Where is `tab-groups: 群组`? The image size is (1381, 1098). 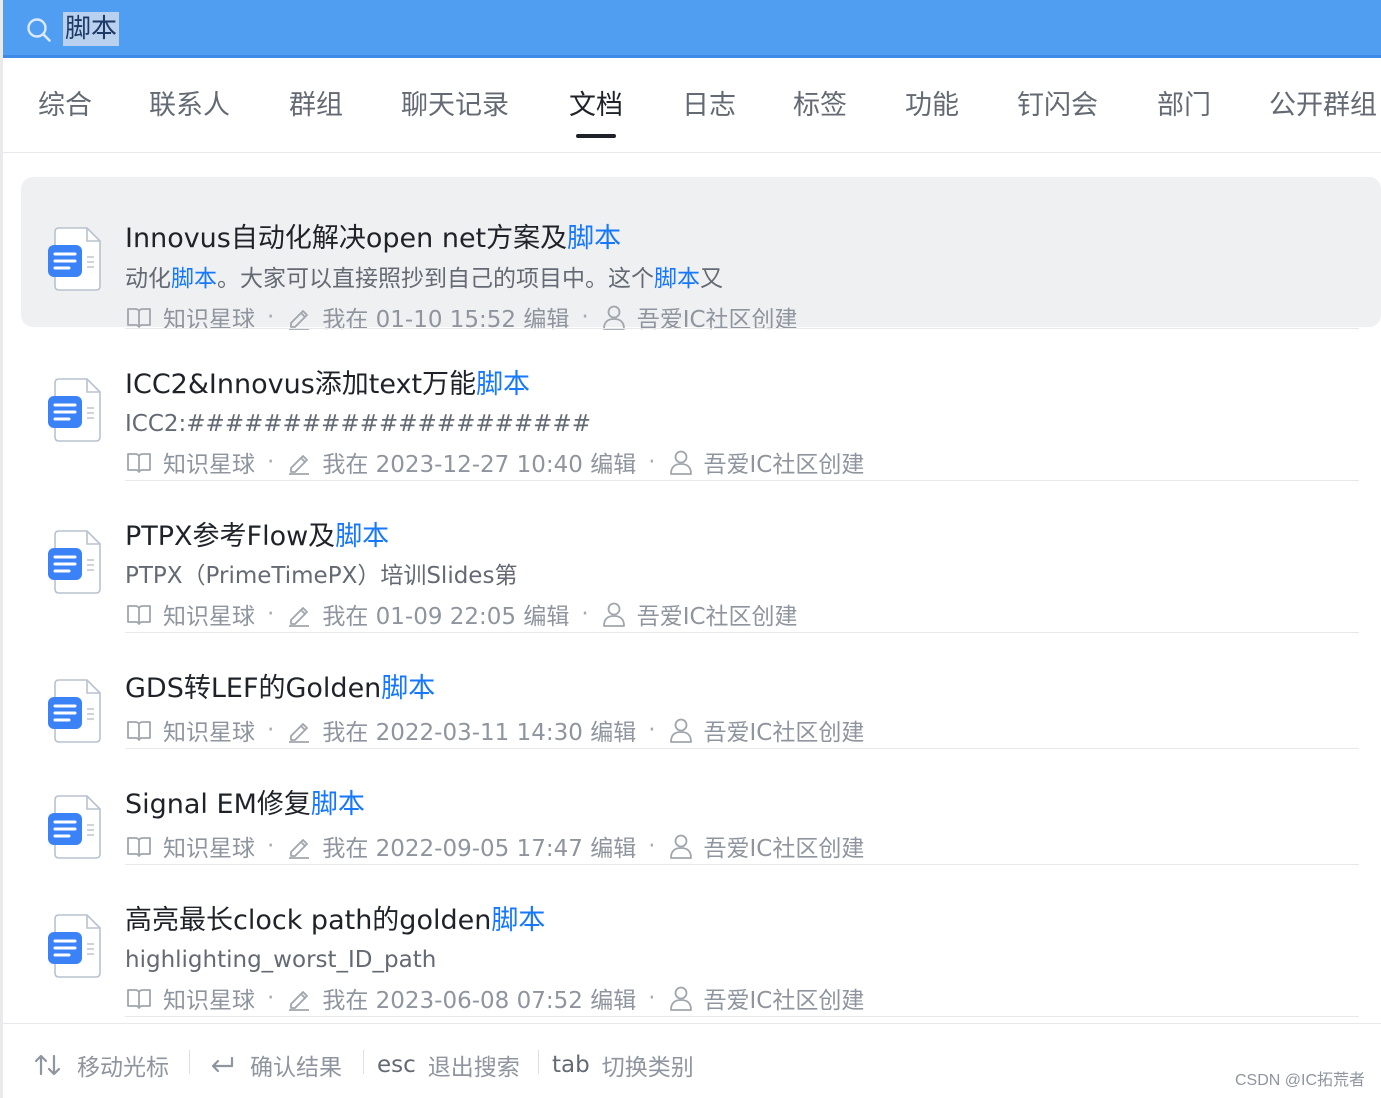
tab-groups: 群组 is located at coordinates (316, 106).